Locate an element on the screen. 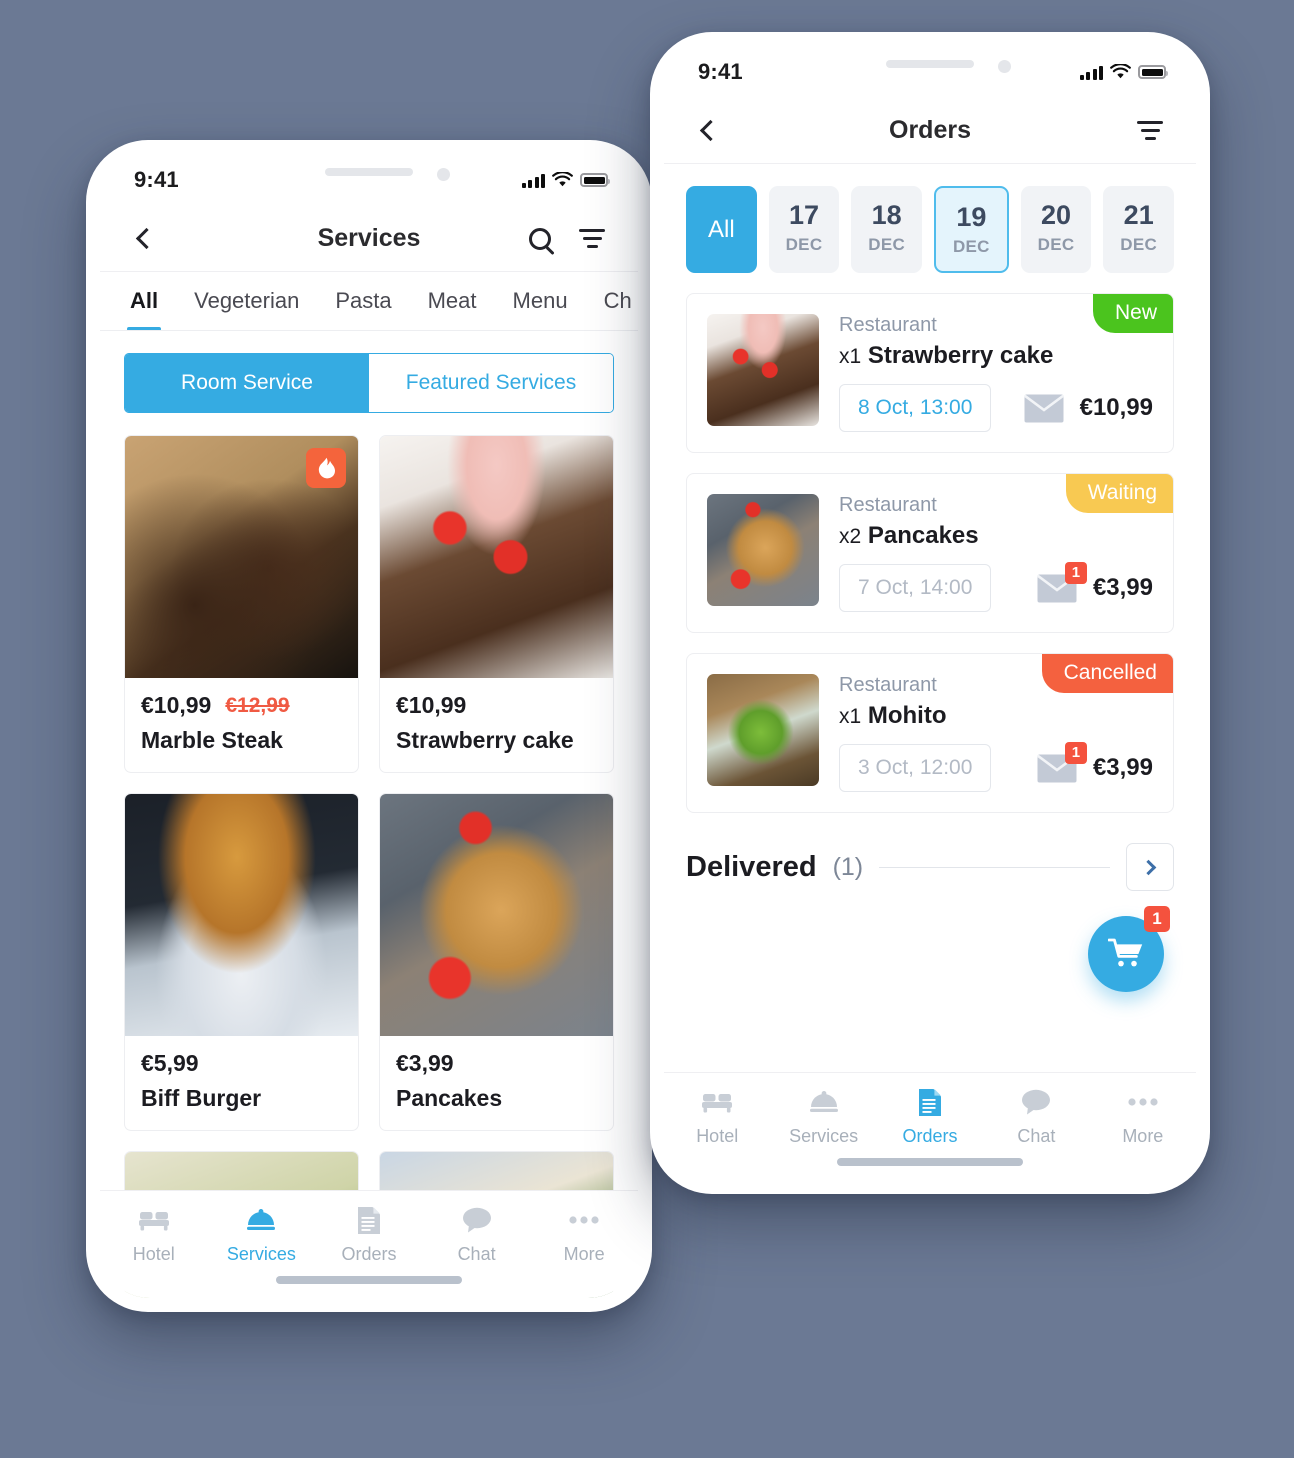 This screenshot has width=1294, height=1458. product-card-strawberry-cake: €10,99 Strawberry cake is located at coordinates (496, 604).